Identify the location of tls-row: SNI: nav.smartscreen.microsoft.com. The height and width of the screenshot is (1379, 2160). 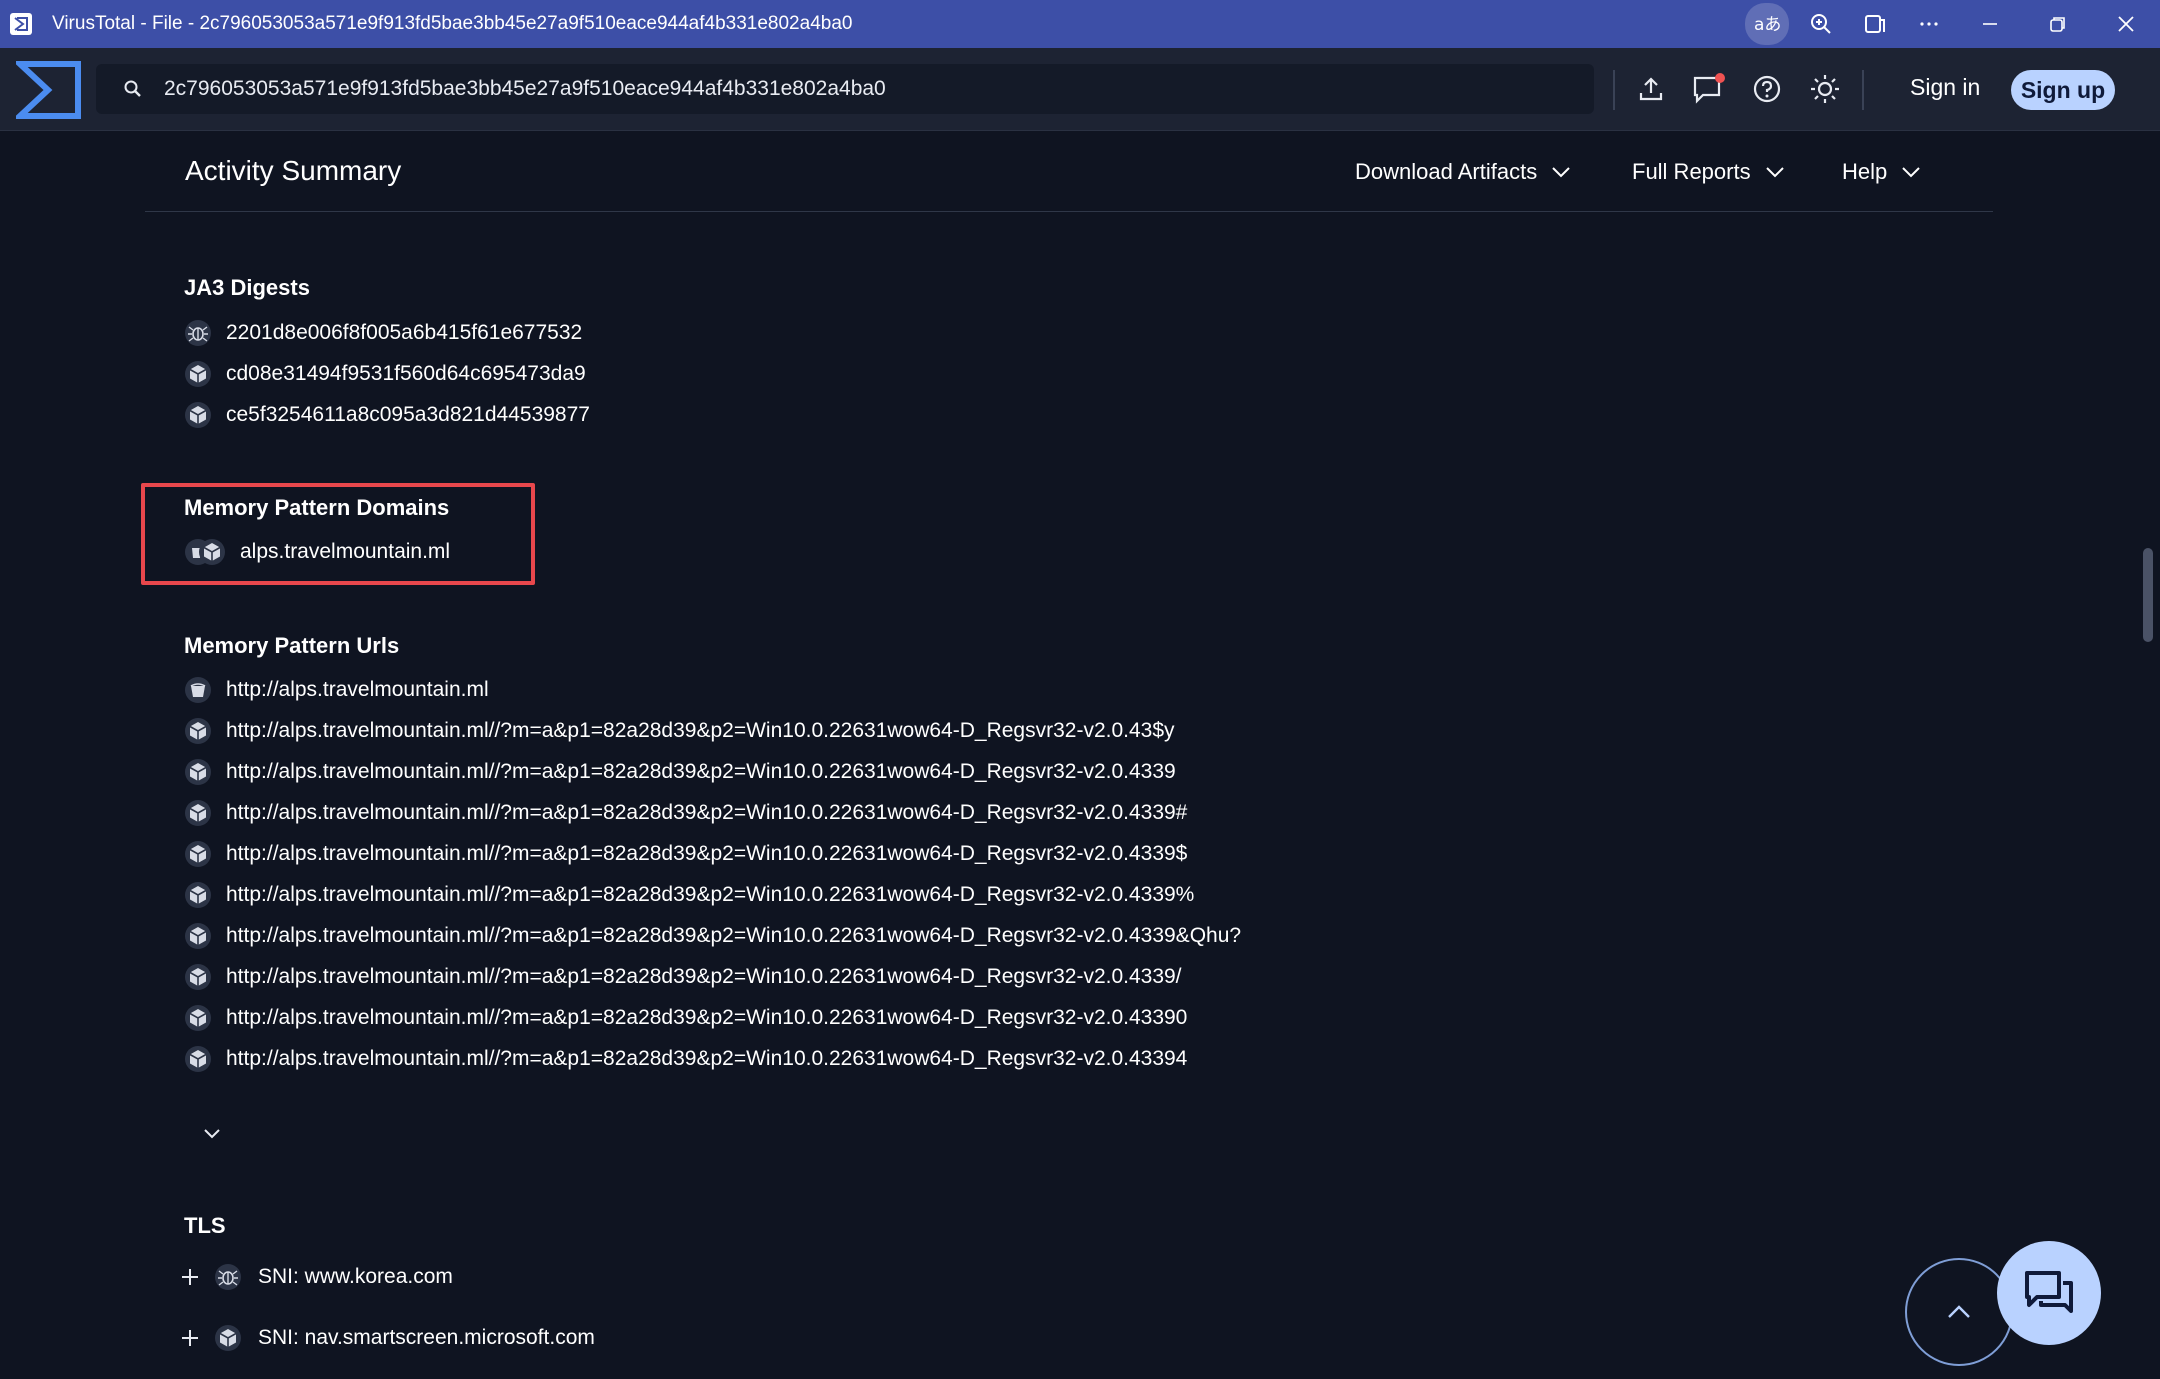
(387, 1338).